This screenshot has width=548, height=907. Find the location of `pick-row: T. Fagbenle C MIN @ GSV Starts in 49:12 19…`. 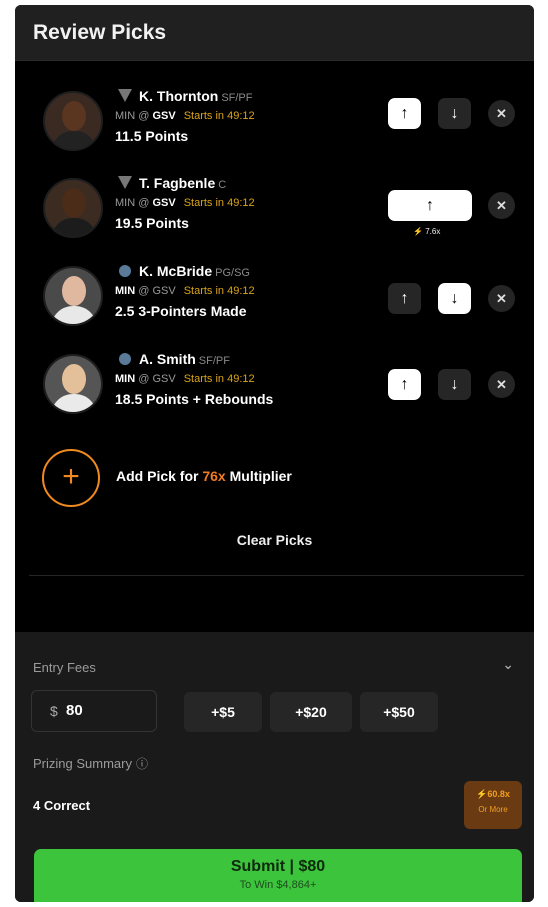

pick-row: T. Fagbenle C MIN @ GSV Starts in 49:12 19… is located at coordinates (274, 215).